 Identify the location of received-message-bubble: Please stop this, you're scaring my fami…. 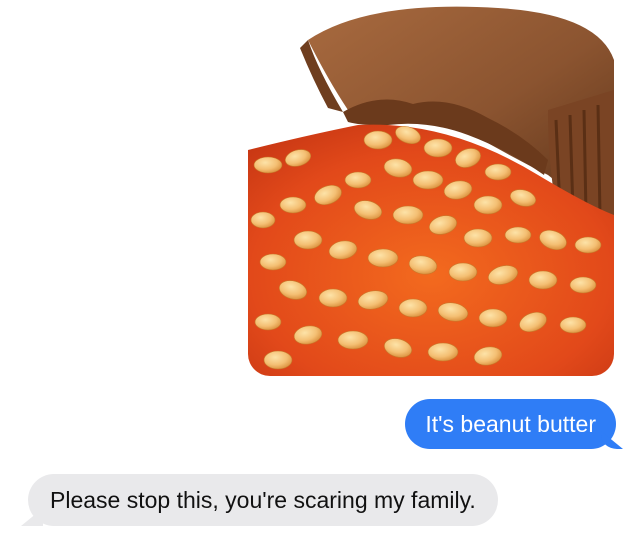
(259, 500).